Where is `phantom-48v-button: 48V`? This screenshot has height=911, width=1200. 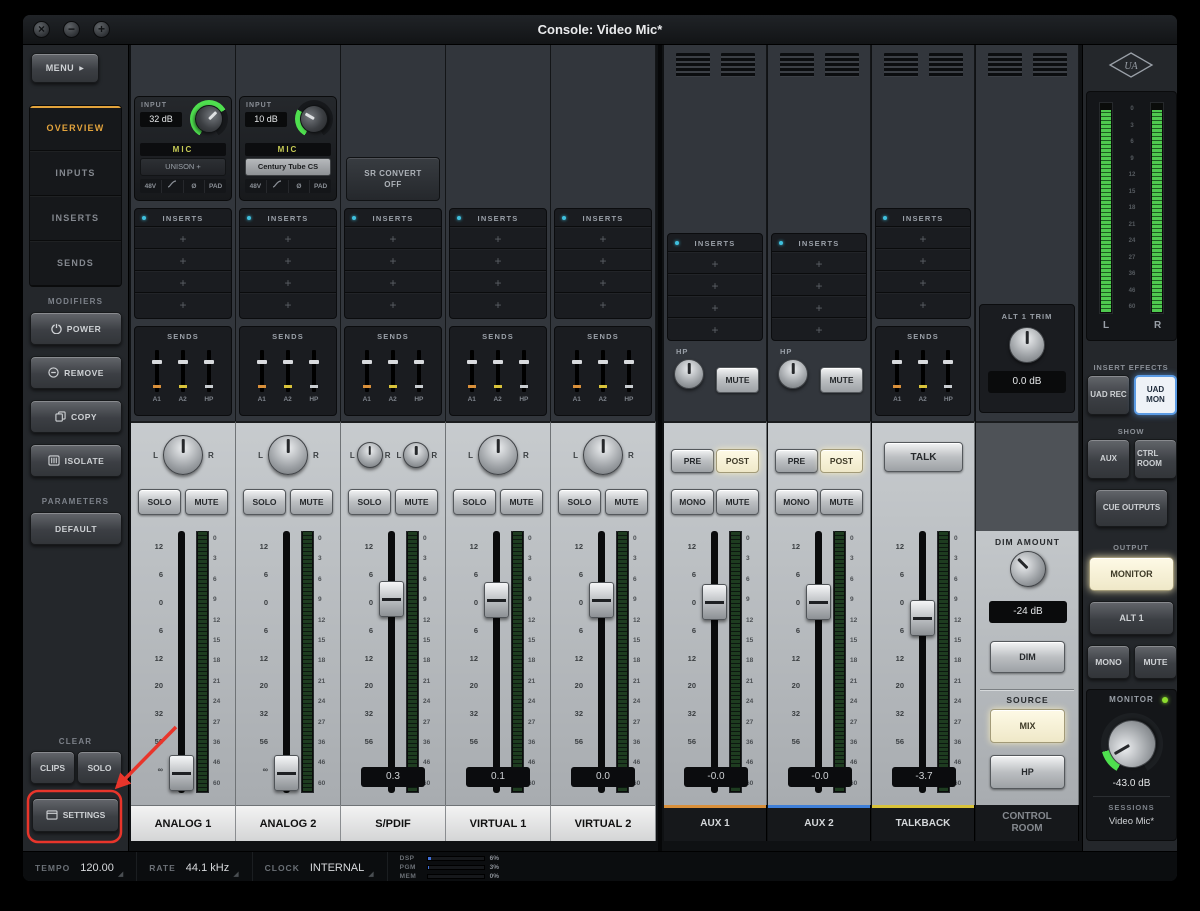
phantom-48v-button: 48V is located at coordinates (255, 186).